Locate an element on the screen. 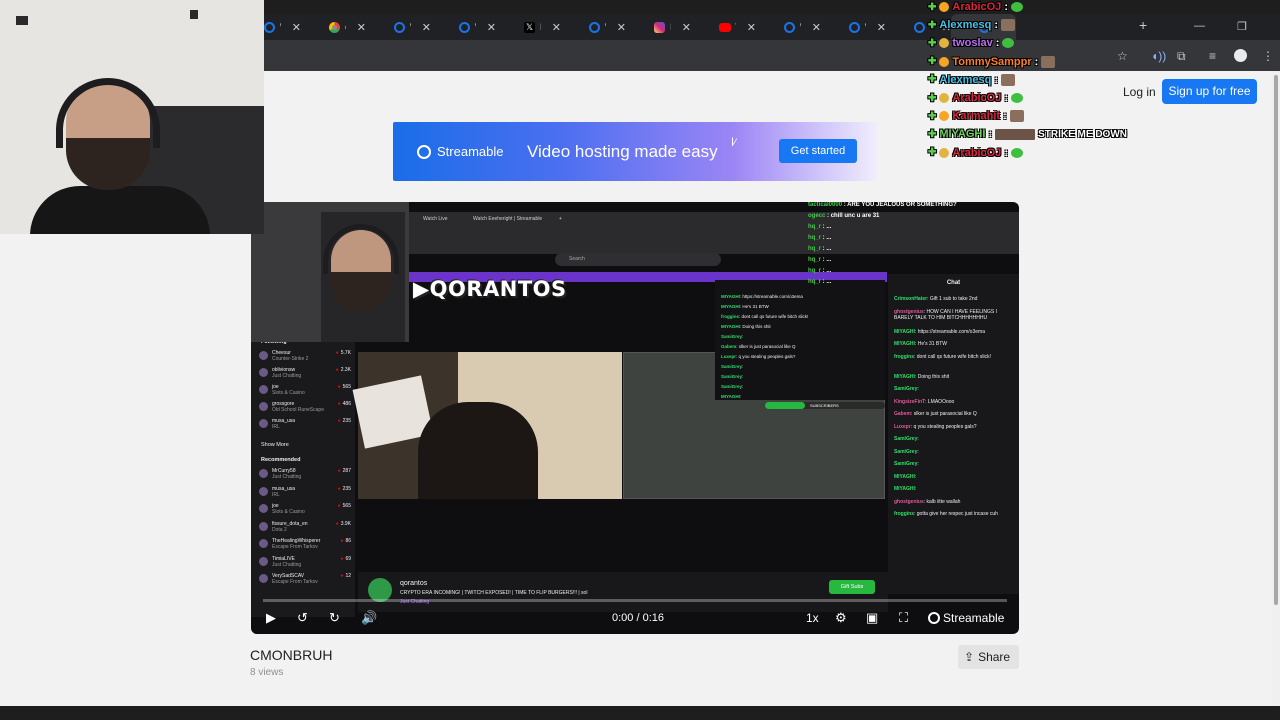  streamable-icon is located at coordinates (399, 27).